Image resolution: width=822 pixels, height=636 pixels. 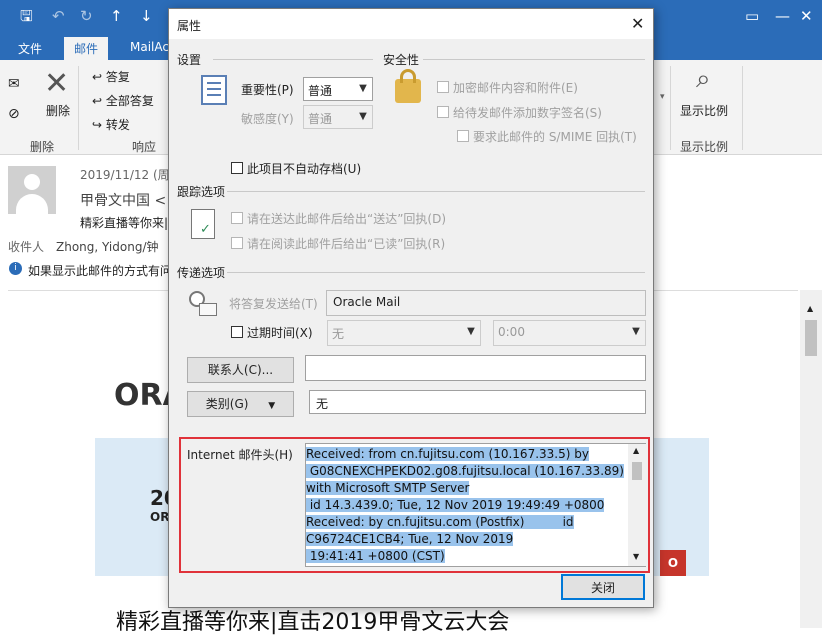 What do you see at coordinates (237, 332) in the screenshot?
I see `expires-checkbox` at bounding box center [237, 332].